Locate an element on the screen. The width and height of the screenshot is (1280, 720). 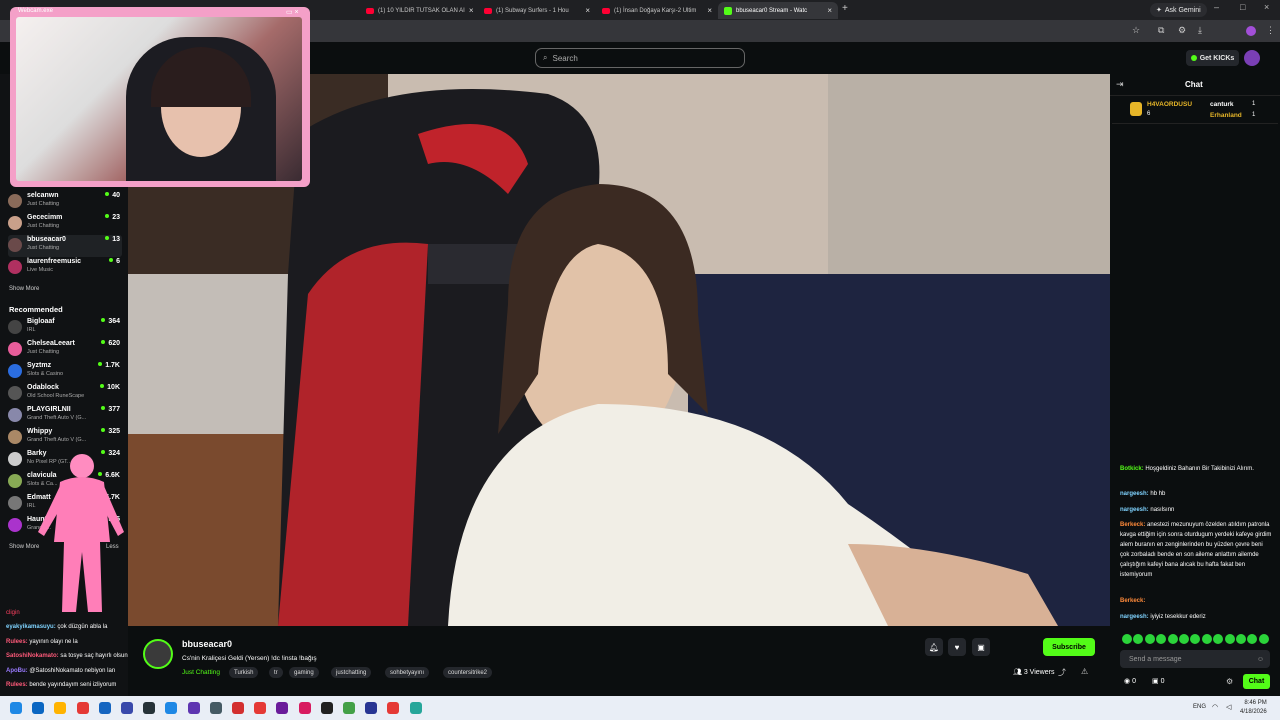
language-indicator: ENG is located at coordinates (1199, 707).